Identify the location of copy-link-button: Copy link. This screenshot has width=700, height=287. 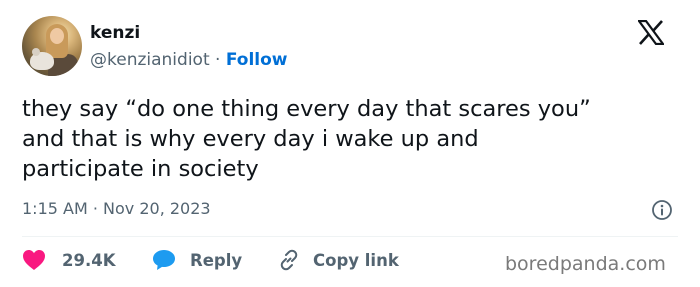
(338, 260).